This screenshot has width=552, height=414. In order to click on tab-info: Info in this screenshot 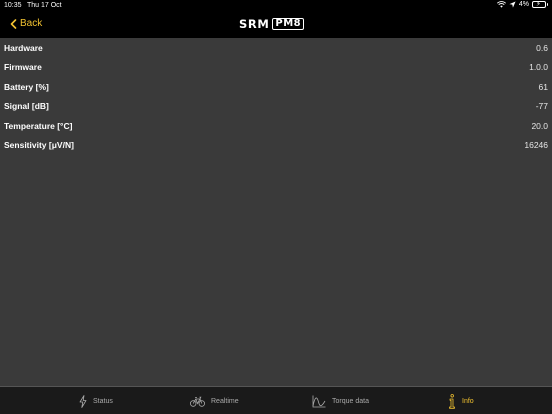, I will do `click(461, 400)`.